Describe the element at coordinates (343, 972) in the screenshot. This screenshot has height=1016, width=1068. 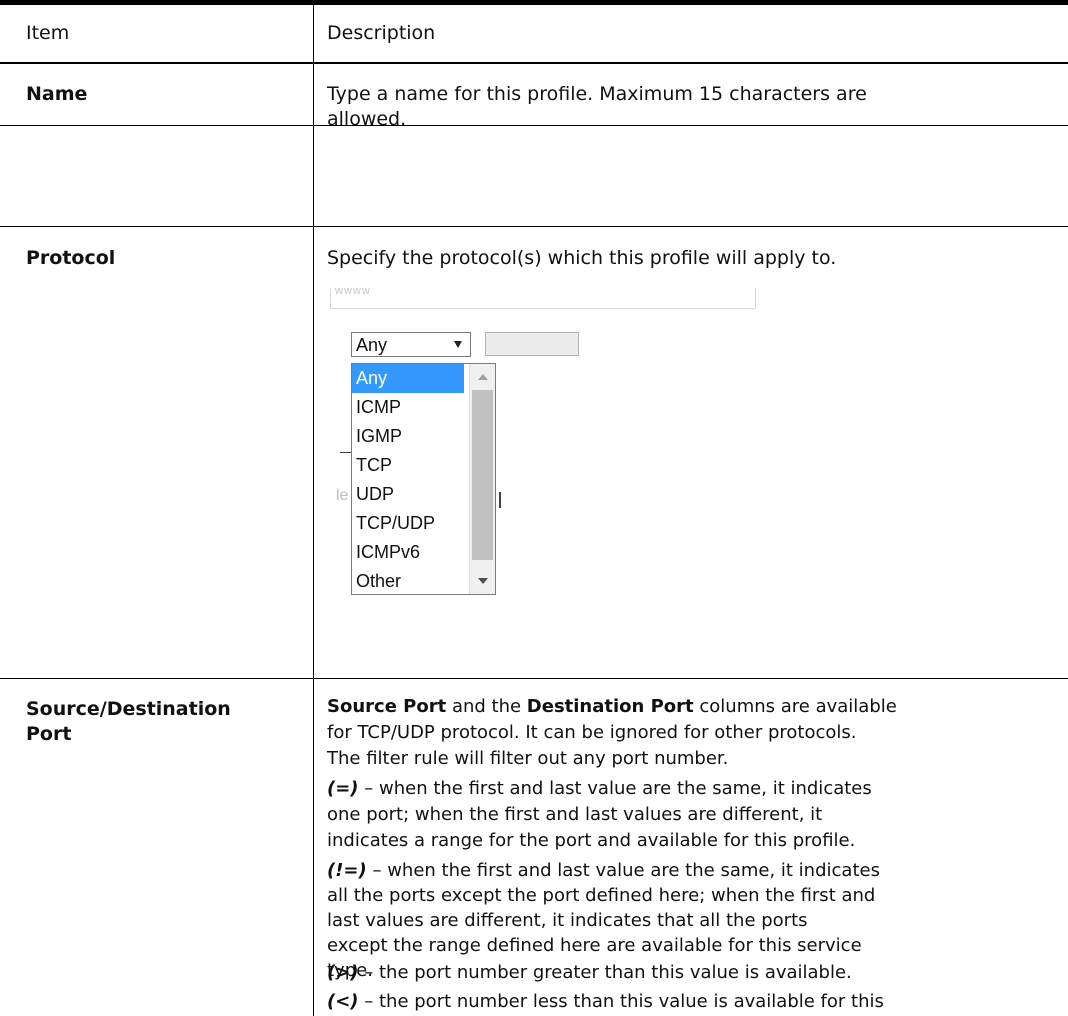
I see `symbol: (>)` at that location.